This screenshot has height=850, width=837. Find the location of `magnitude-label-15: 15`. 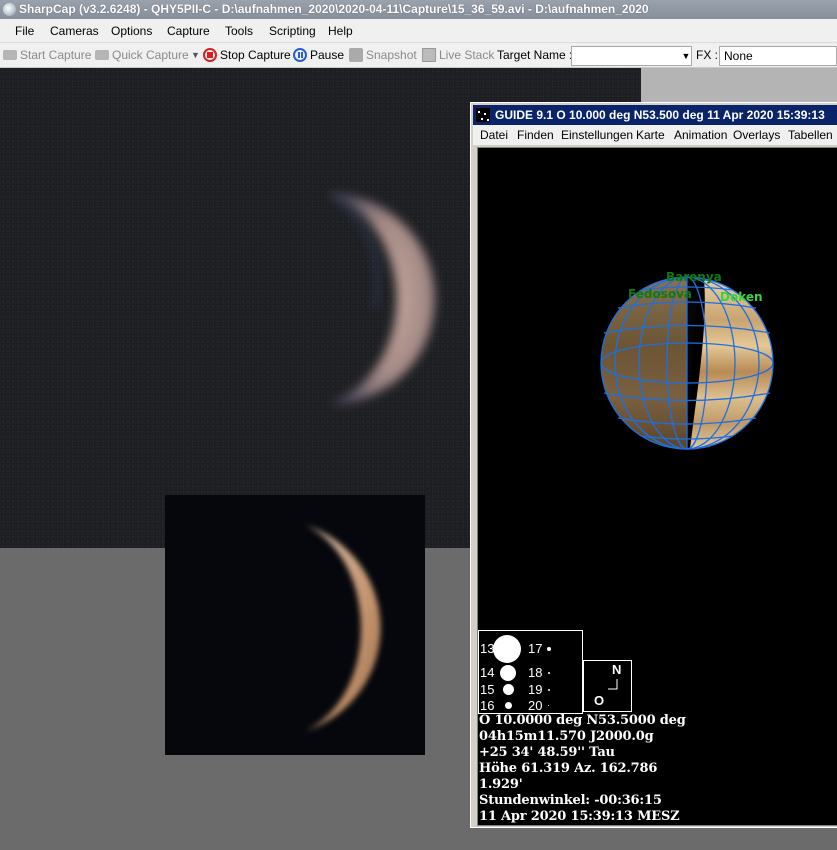

magnitude-label-15: 15 is located at coordinates (487, 689).